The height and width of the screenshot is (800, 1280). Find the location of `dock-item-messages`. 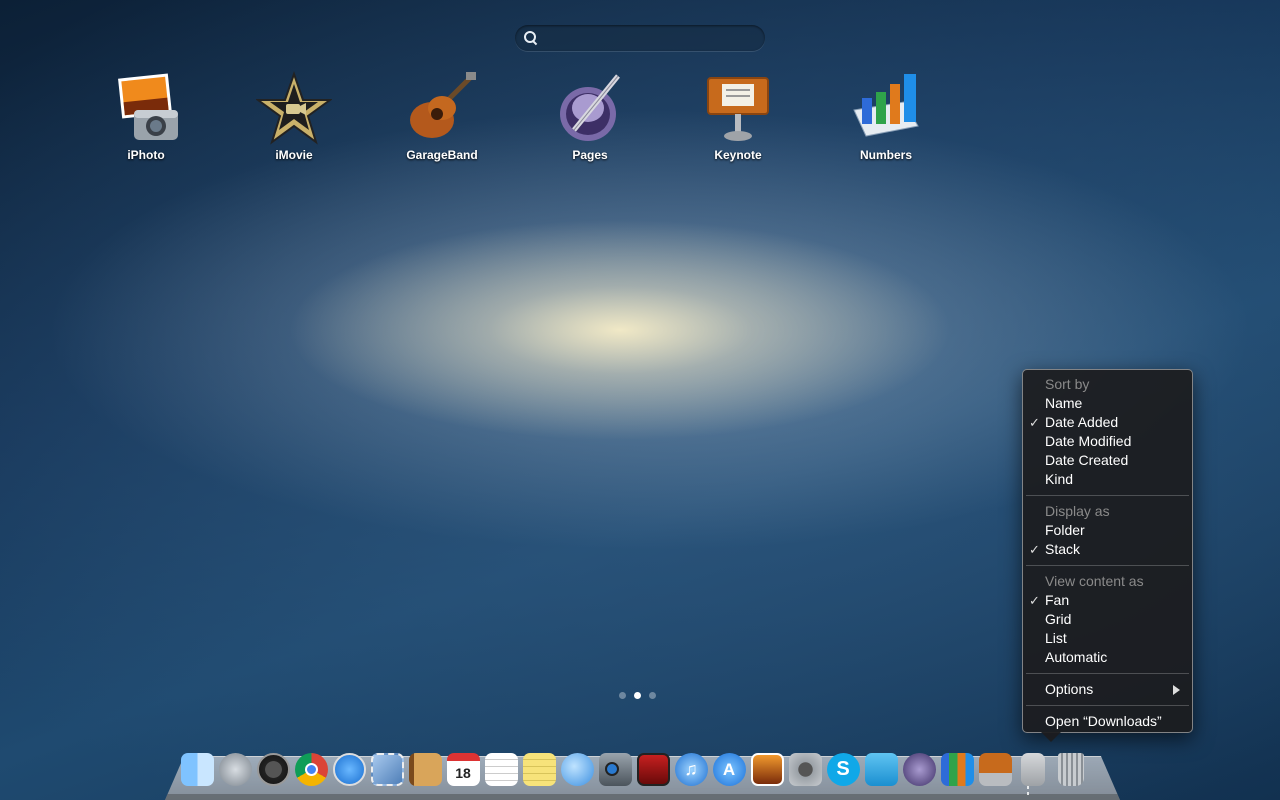

dock-item-messages is located at coordinates (577, 769).